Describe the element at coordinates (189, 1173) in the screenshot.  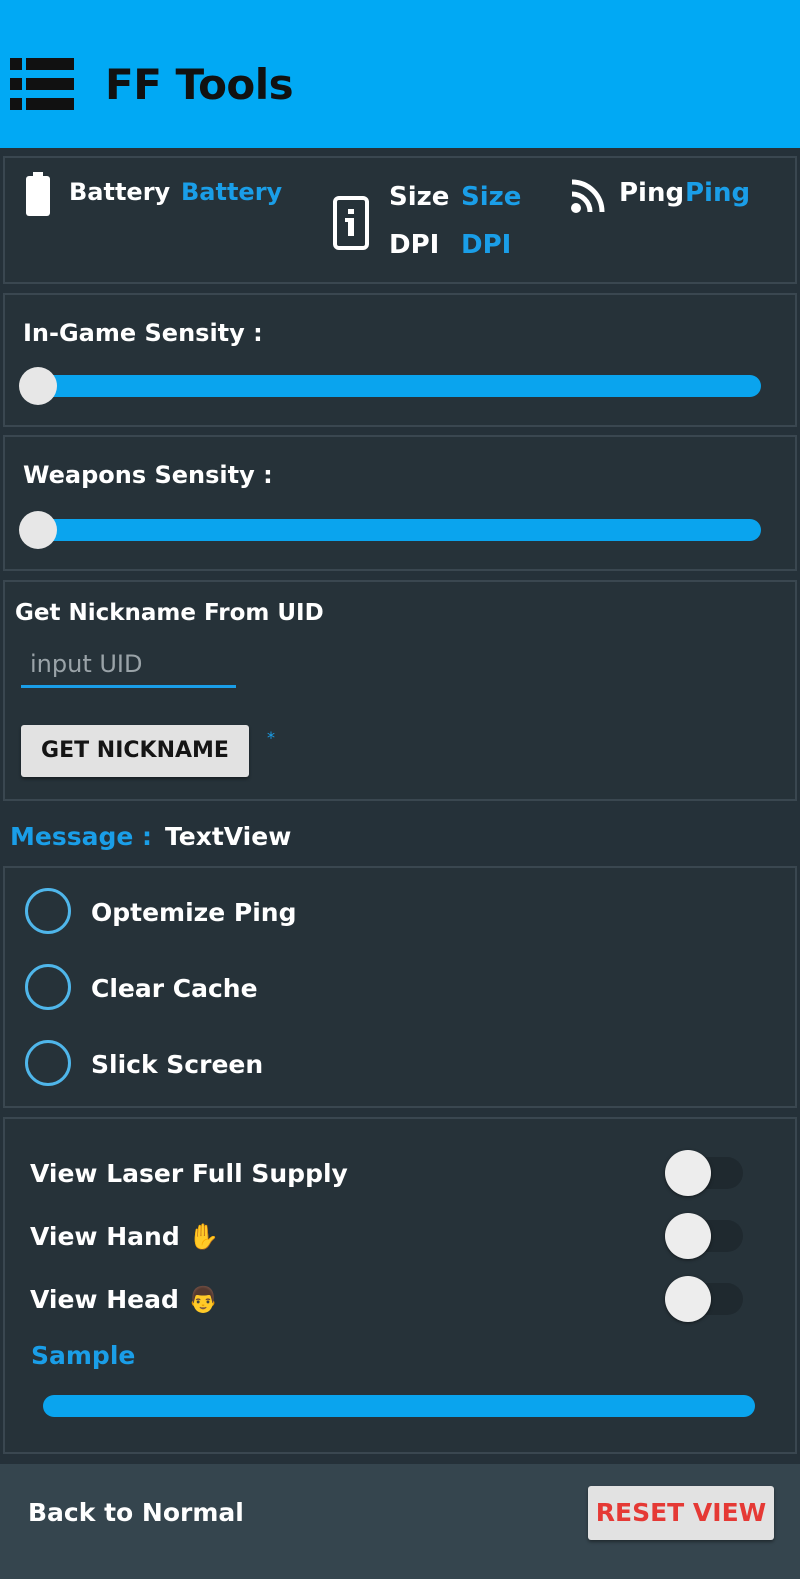
I see `toggle-label: View Laser Full Supply` at that location.